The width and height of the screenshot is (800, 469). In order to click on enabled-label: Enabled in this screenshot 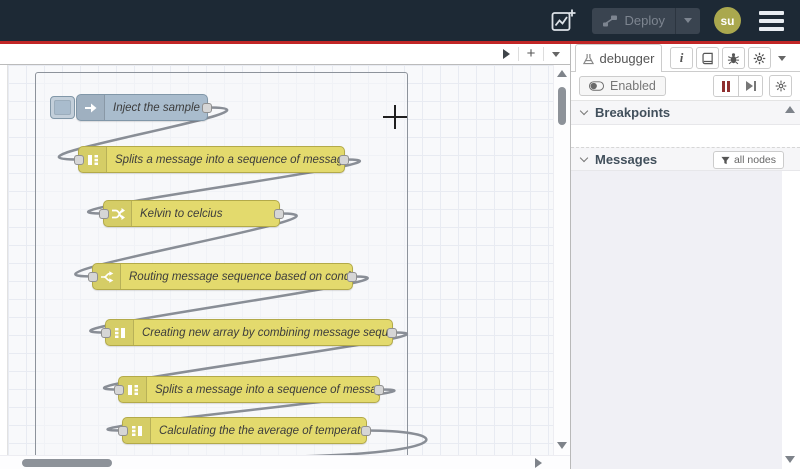, I will do `click(633, 86)`.